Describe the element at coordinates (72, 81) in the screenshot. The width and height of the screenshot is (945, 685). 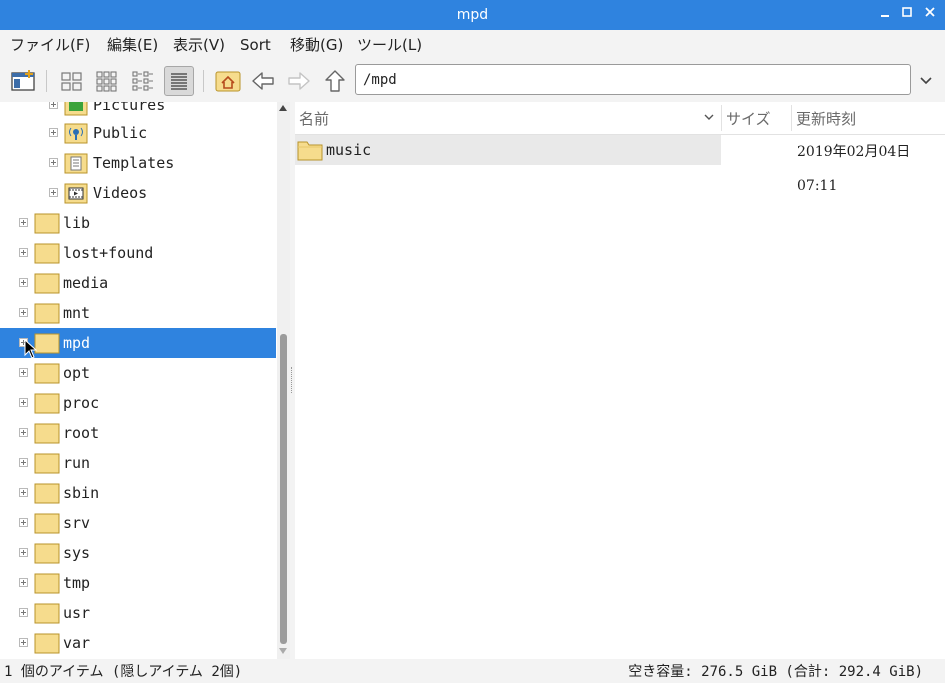
I see `icon-view-button` at that location.